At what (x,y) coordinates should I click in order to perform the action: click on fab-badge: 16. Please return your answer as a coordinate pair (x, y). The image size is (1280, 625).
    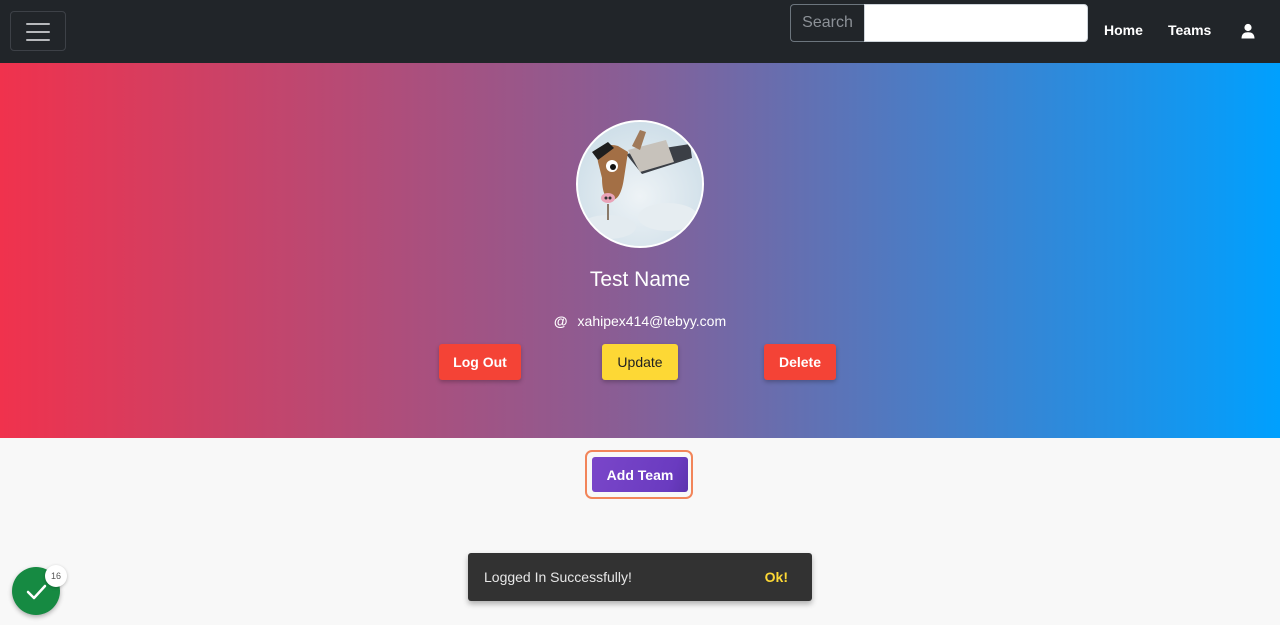
    Looking at the image, I should click on (56, 576).